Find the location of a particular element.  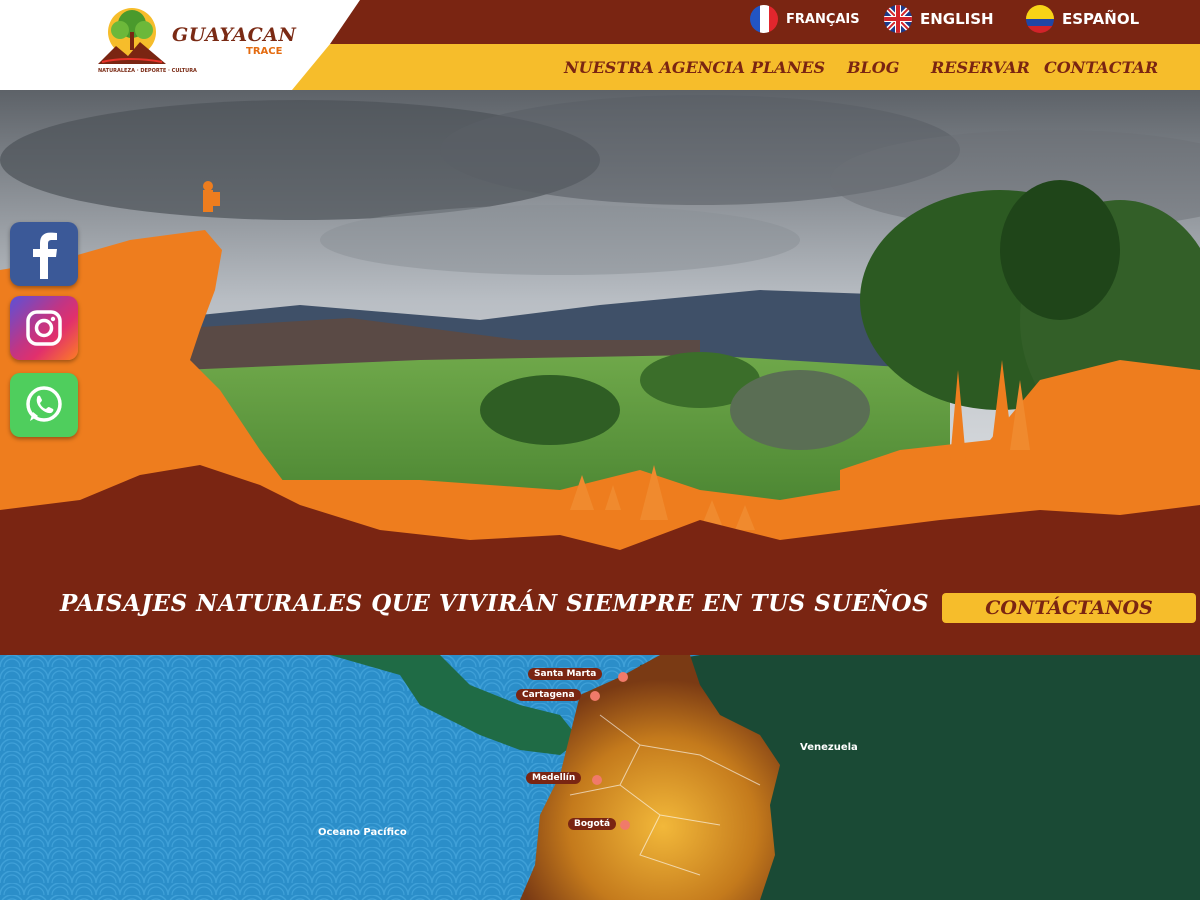

nav-contactar: CONTACTAR is located at coordinates (1101, 67).